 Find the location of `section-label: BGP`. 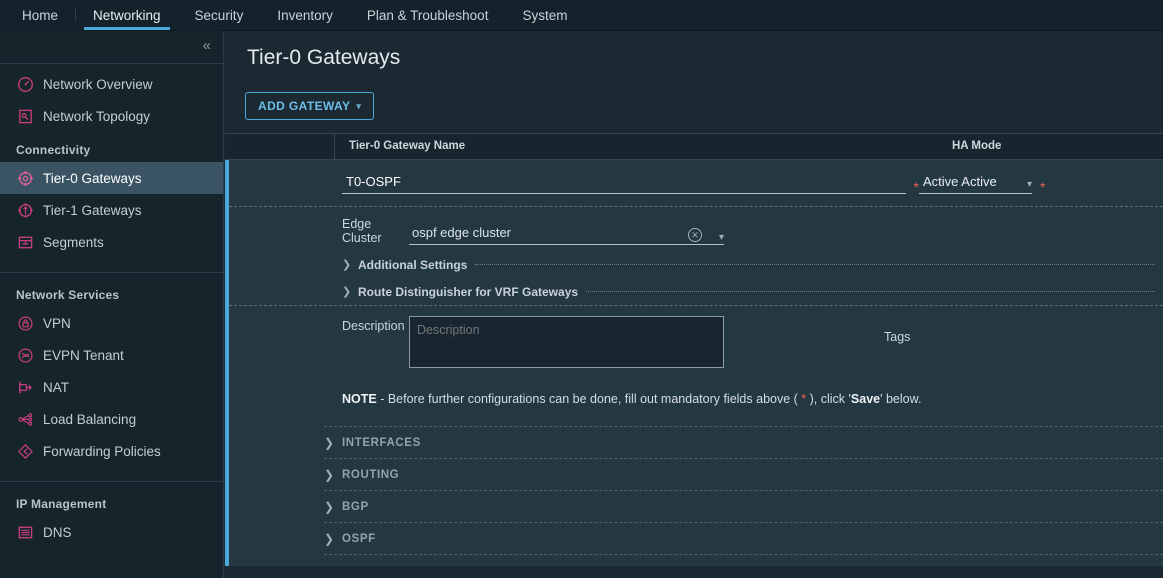

section-label: BGP is located at coordinates (355, 506).